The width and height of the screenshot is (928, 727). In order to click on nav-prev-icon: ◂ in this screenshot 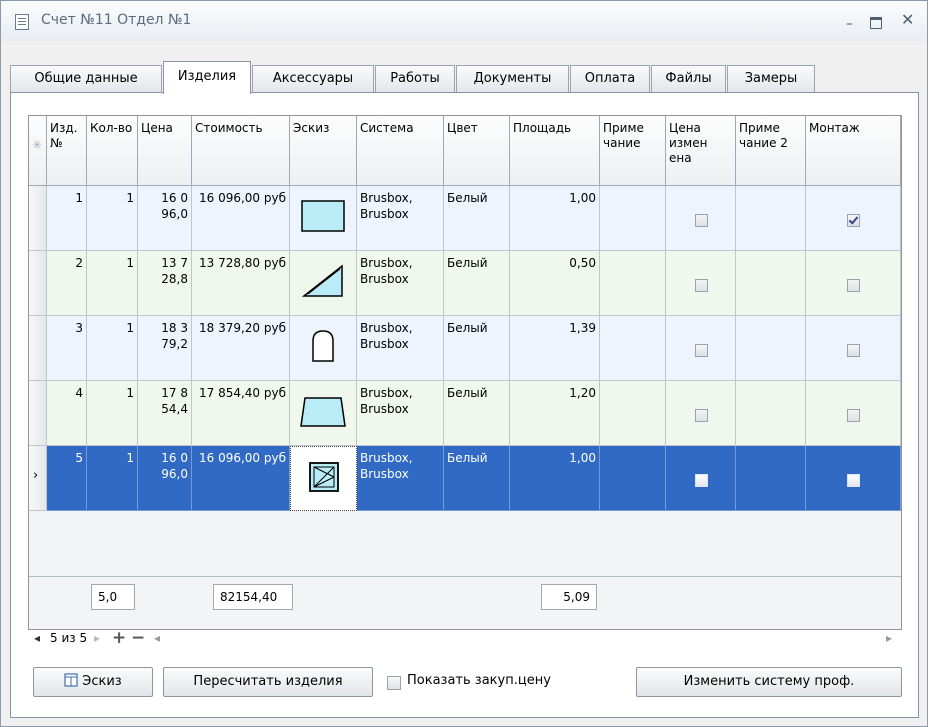, I will do `click(37, 638)`.